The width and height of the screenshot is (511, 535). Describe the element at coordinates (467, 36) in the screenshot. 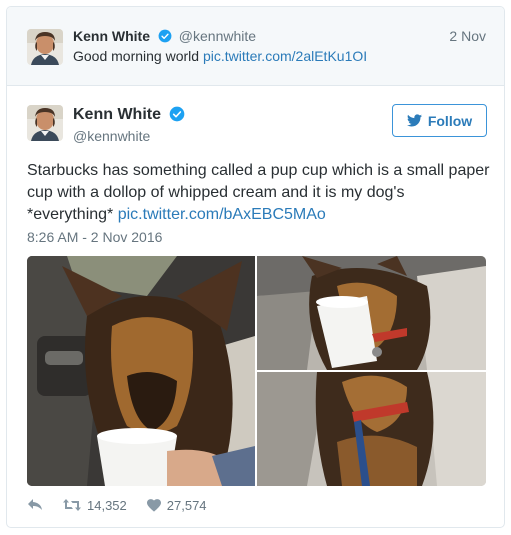

I see `parent-date: 2 Nov` at that location.